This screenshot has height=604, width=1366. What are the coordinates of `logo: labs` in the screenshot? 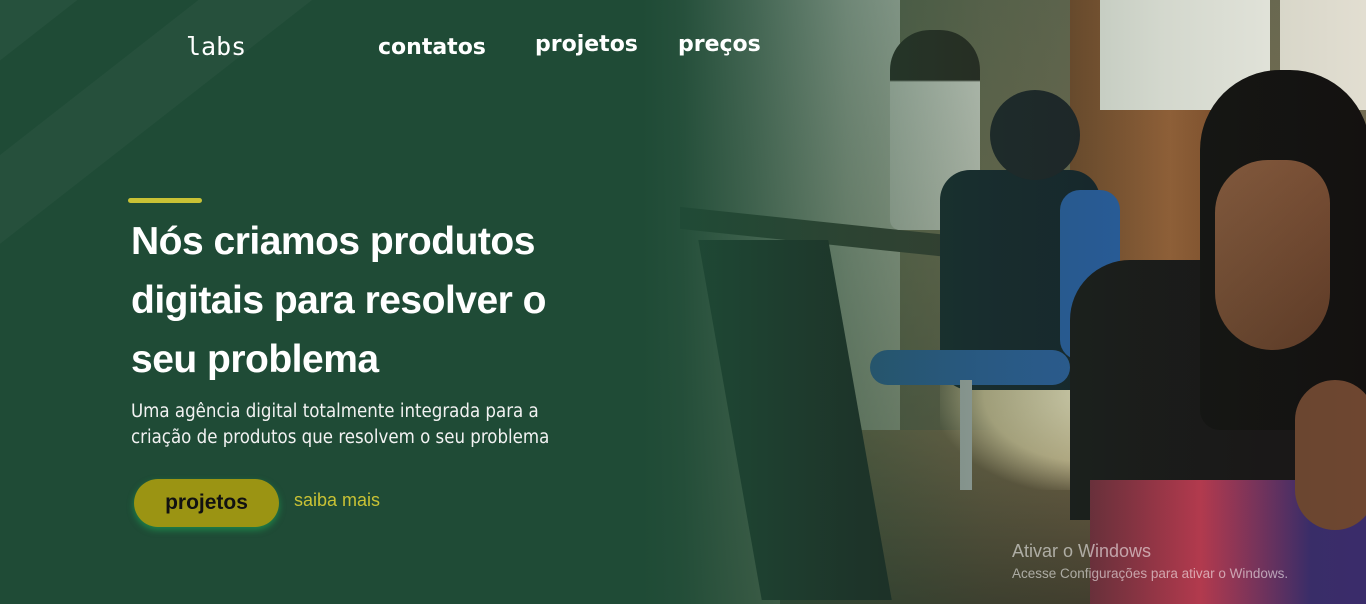 It's located at (216, 46).